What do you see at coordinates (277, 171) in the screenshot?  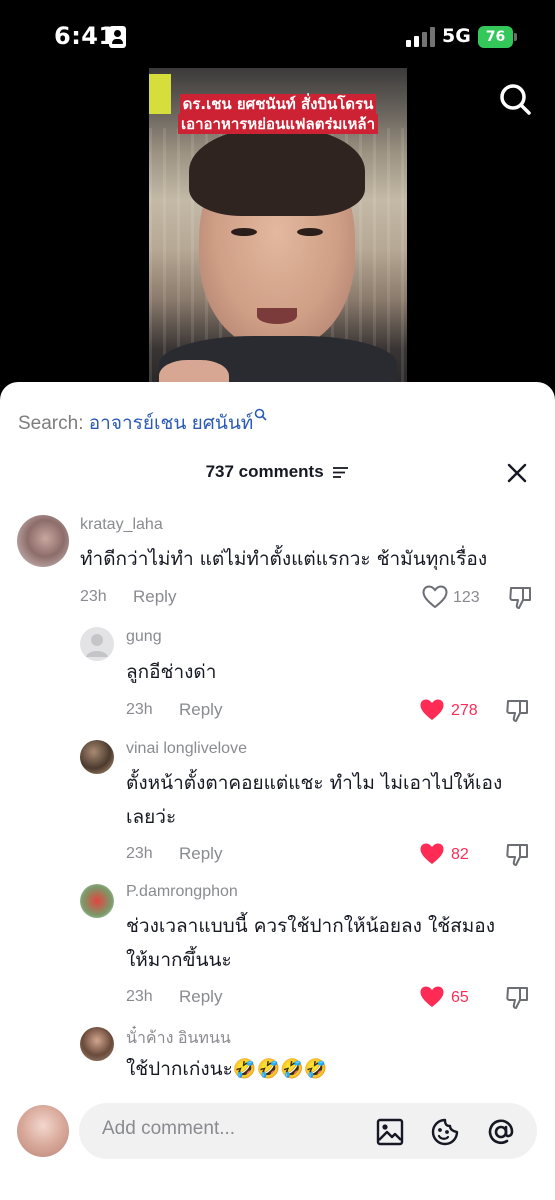 I see `video-hair` at bounding box center [277, 171].